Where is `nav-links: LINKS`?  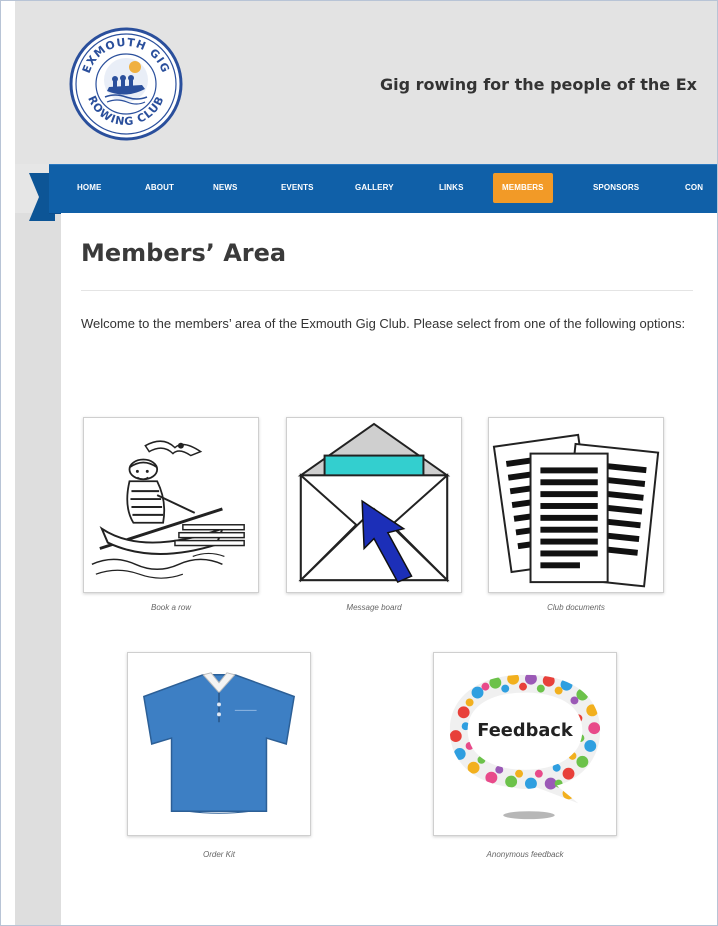
nav-links: LINKS is located at coordinates (451, 188).